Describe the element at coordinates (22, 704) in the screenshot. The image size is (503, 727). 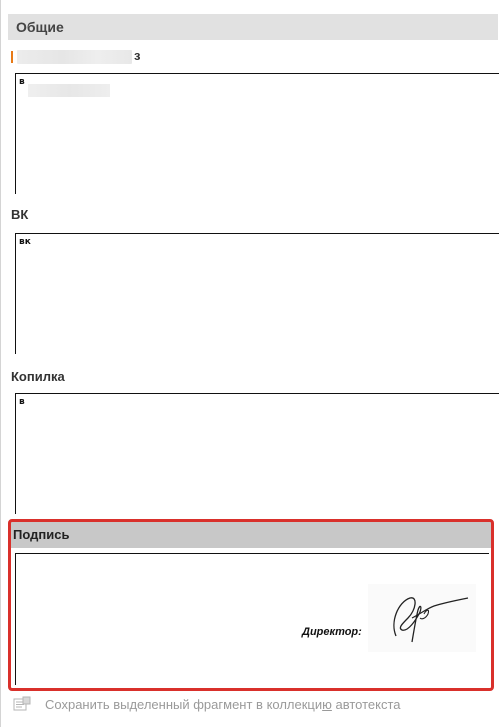
I see `save-autotext-icon` at that location.